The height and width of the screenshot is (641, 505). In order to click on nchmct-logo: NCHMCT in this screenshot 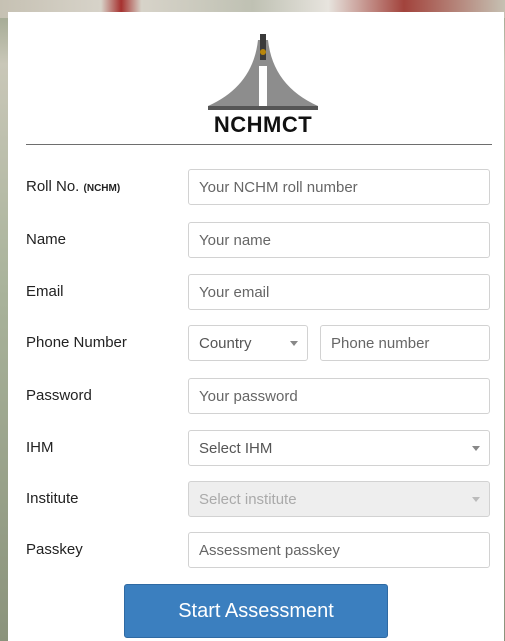, I will do `click(263, 83)`.